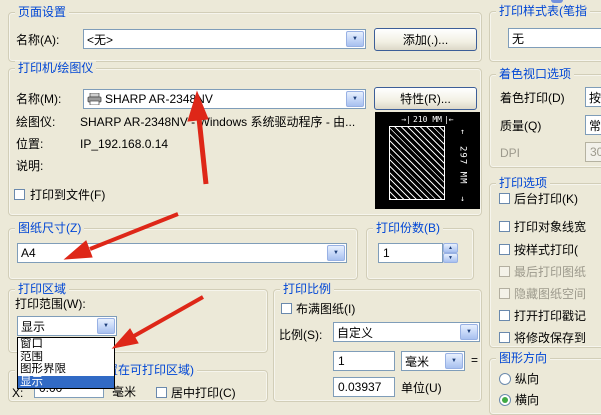 Image resolution: width=601 pixels, height=415 pixels. I want to click on scale-equals-sign: =, so click(475, 360).